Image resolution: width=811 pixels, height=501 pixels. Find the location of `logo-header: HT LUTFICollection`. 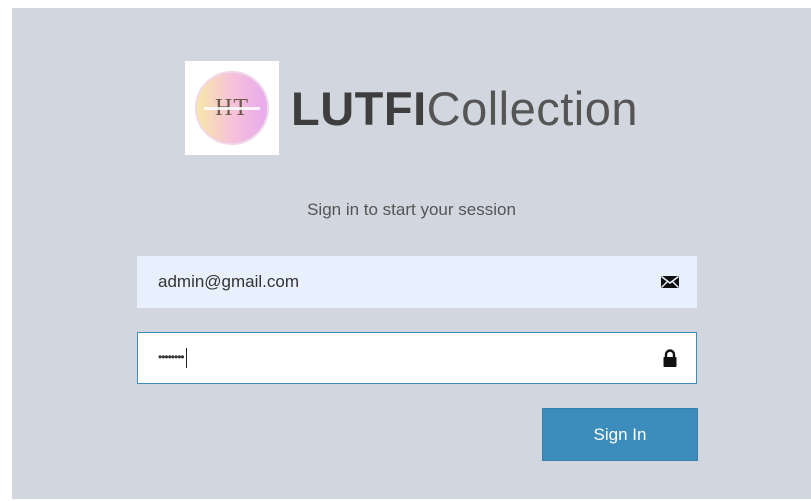

logo-header: HT LUTFICollection is located at coordinates (411, 108).